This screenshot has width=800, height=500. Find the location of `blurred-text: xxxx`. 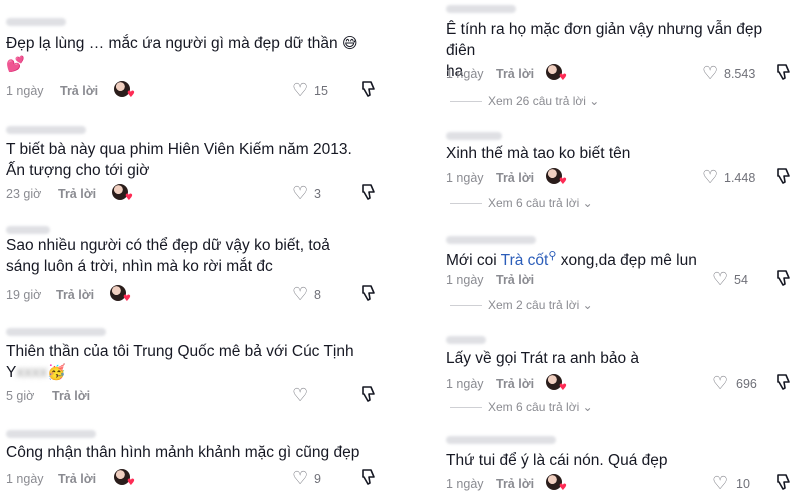

blurred-text: xxxx is located at coordinates (32, 372).